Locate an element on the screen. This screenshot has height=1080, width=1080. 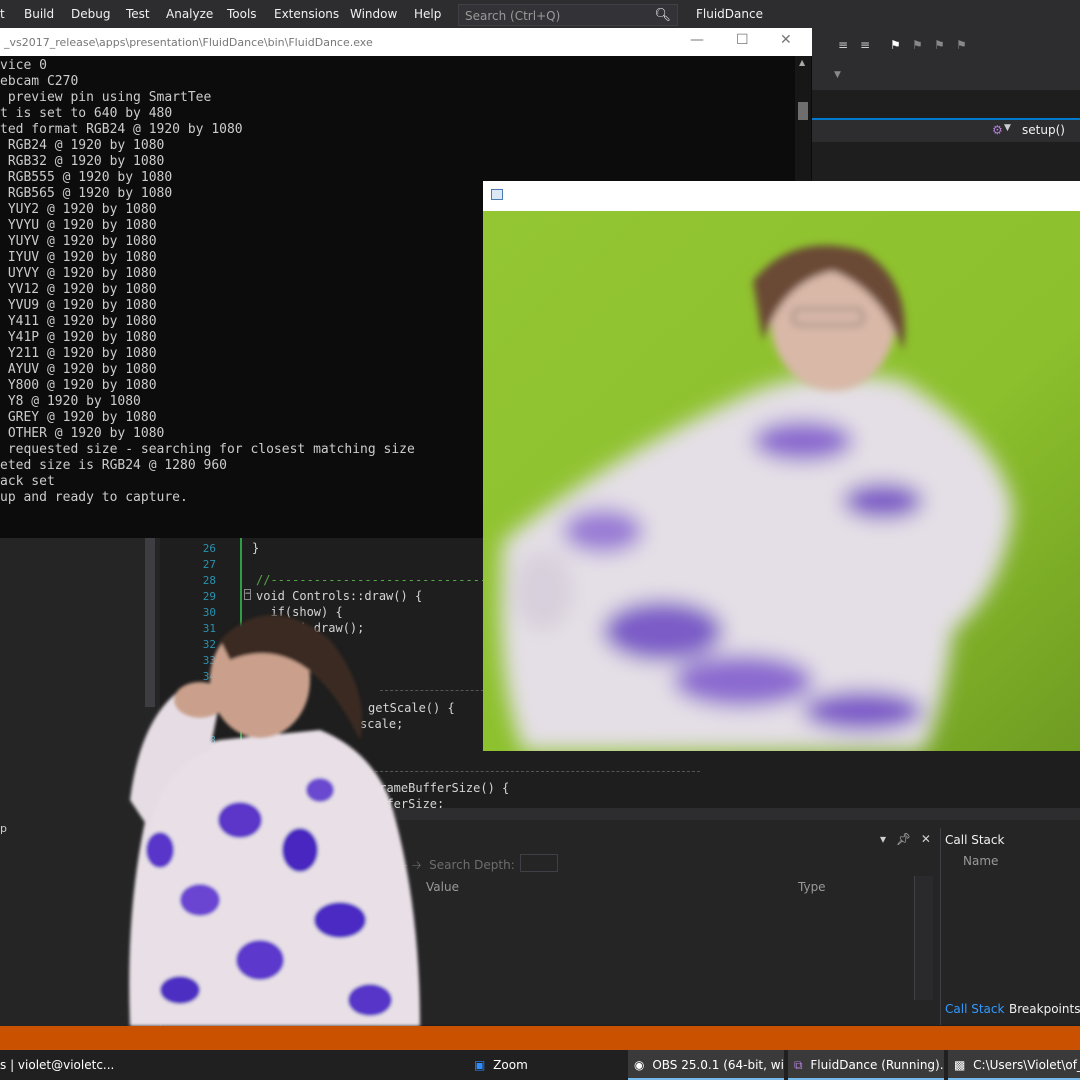
taskbar-label: Zoom is located at coordinates (510, 1065).